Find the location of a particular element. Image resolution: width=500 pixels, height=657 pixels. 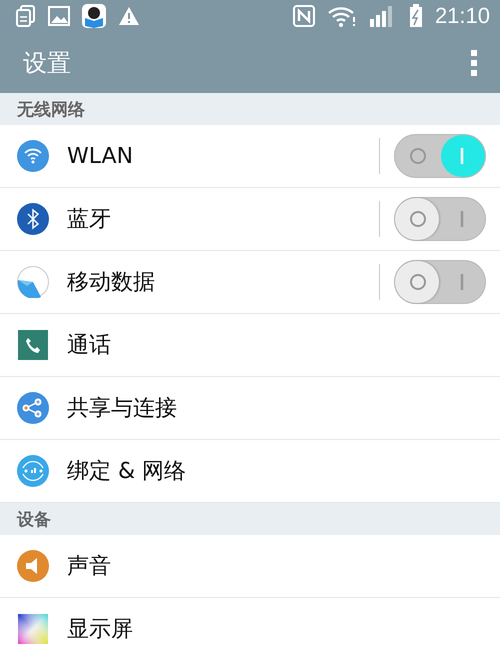

tether-icon is located at coordinates (33, 471).